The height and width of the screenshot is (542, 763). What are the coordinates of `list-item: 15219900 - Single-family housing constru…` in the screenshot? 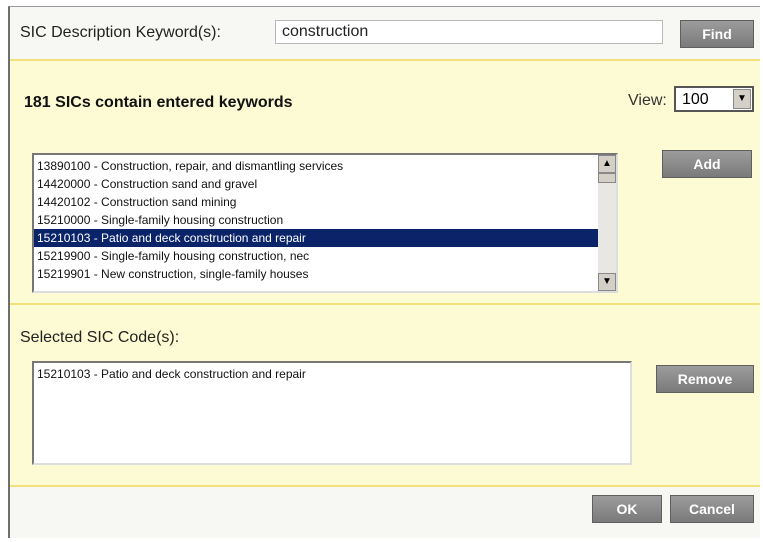 It's located at (316, 256).